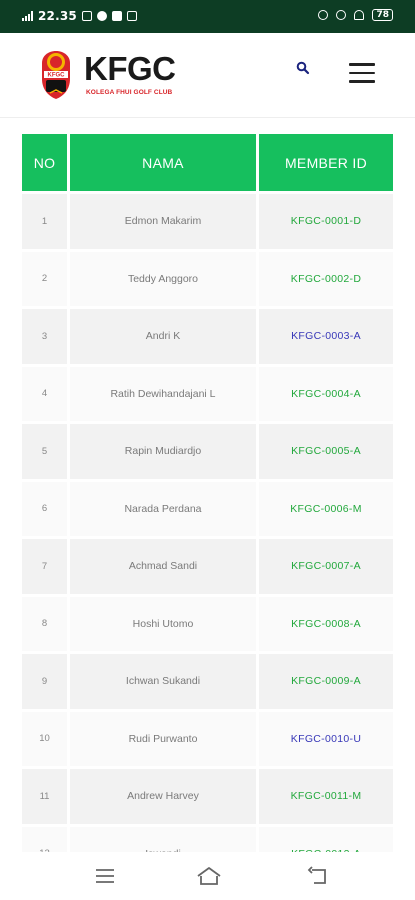 The width and height of the screenshot is (415, 900). I want to click on row-number: 3, so click(44, 336).